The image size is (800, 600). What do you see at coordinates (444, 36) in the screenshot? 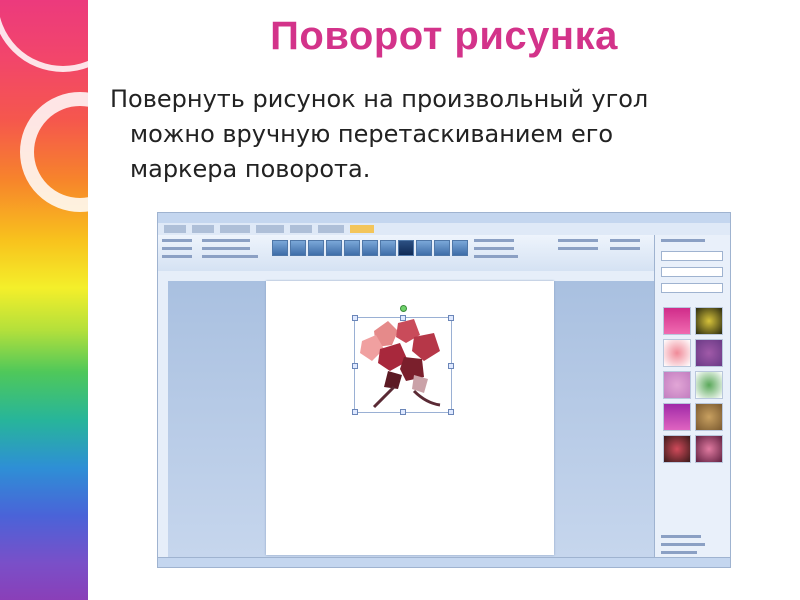
I see `slide-title: Поворот рисунка` at bounding box center [444, 36].